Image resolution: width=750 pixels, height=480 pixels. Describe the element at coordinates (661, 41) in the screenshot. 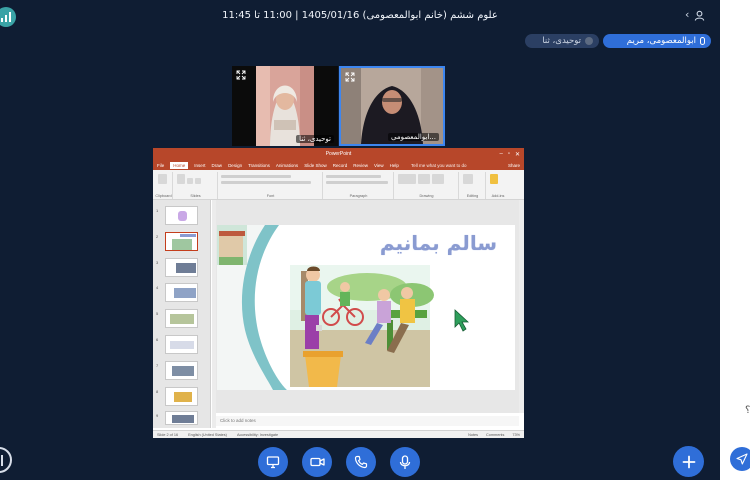

I see `participant-name: ابوالمعصومی، مریم` at that location.